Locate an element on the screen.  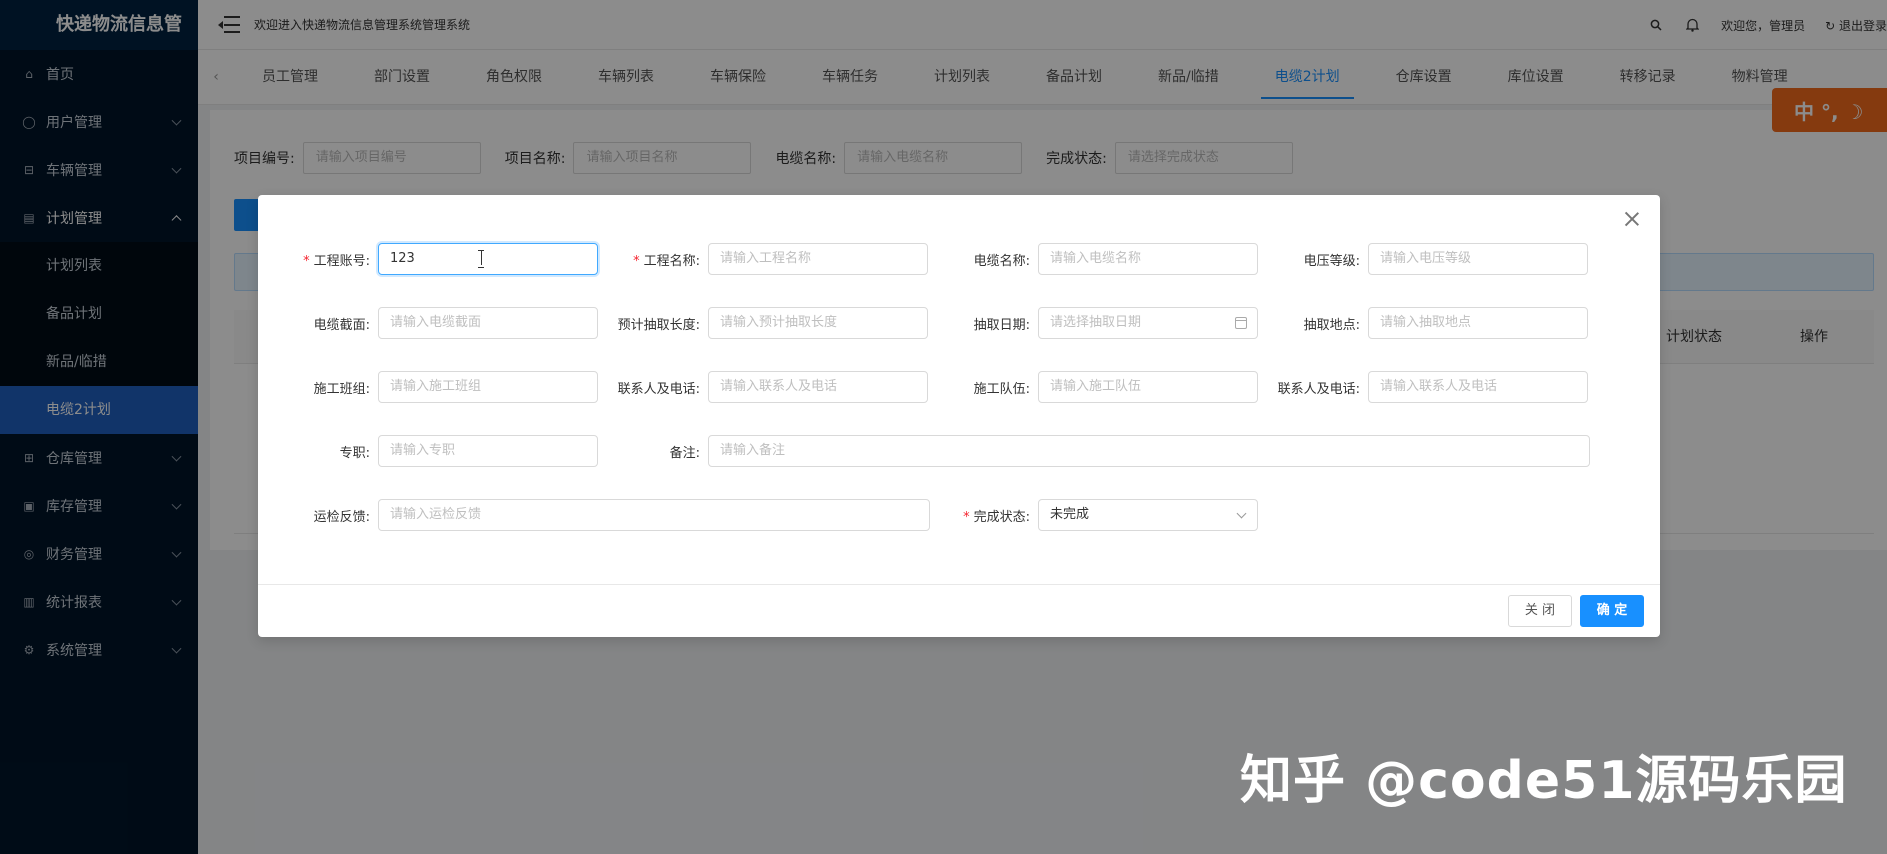
date-label: 抽取日期: is located at coordinates (1001, 325).